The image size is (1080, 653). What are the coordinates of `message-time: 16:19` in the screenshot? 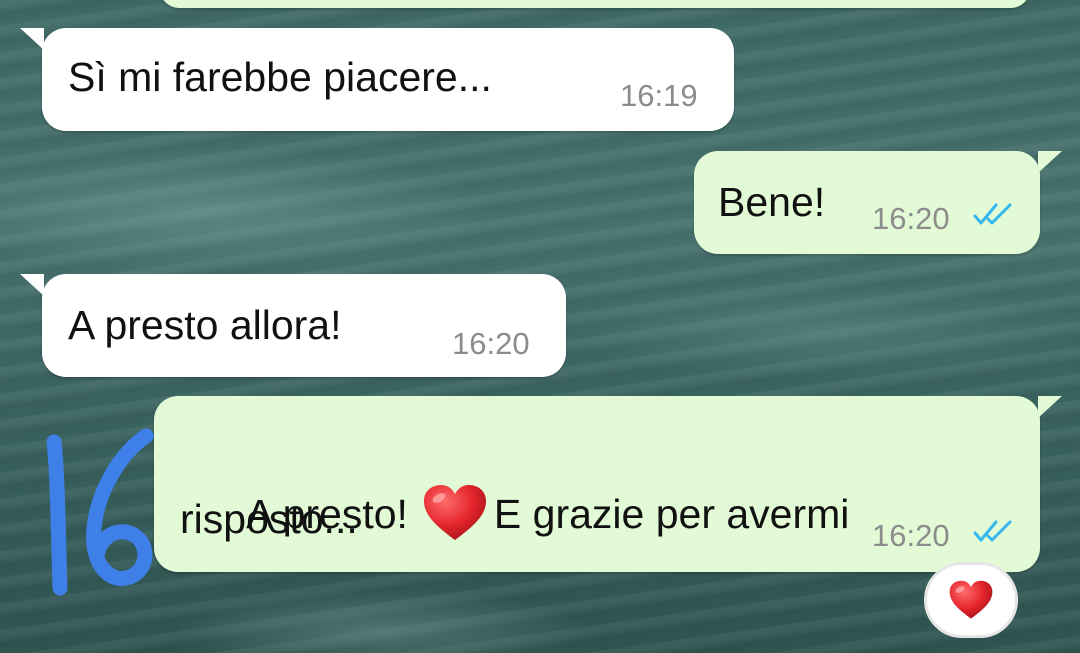 It's located at (659, 95).